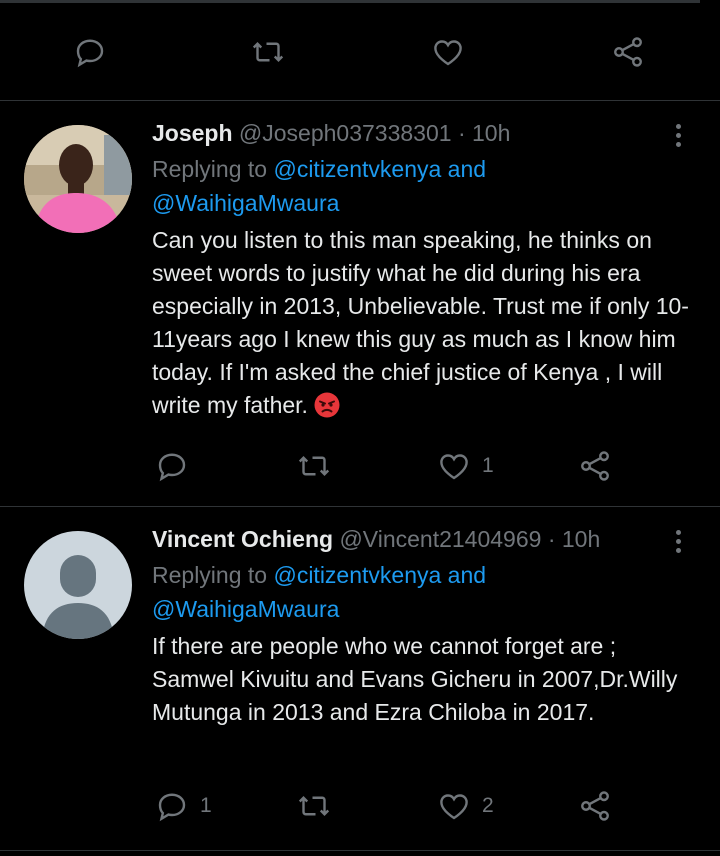  I want to click on like-button, so click(448, 52).